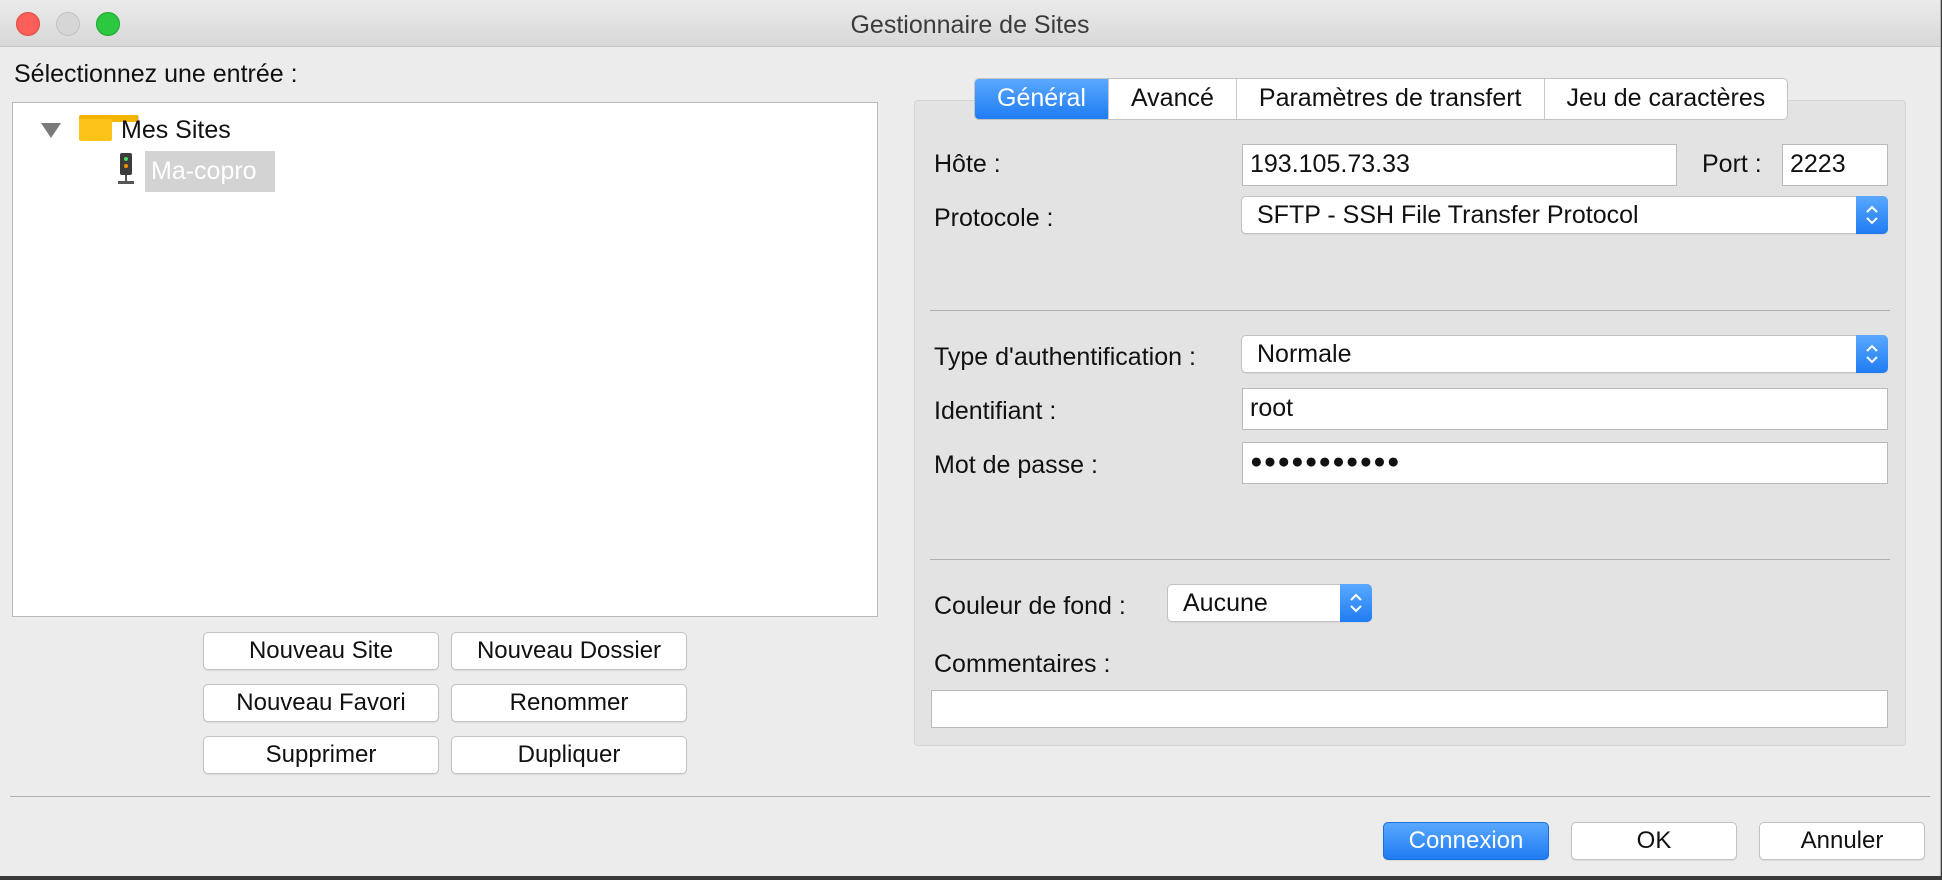 The height and width of the screenshot is (880, 1942). I want to click on background-color-value: Aucune, so click(1225, 603).